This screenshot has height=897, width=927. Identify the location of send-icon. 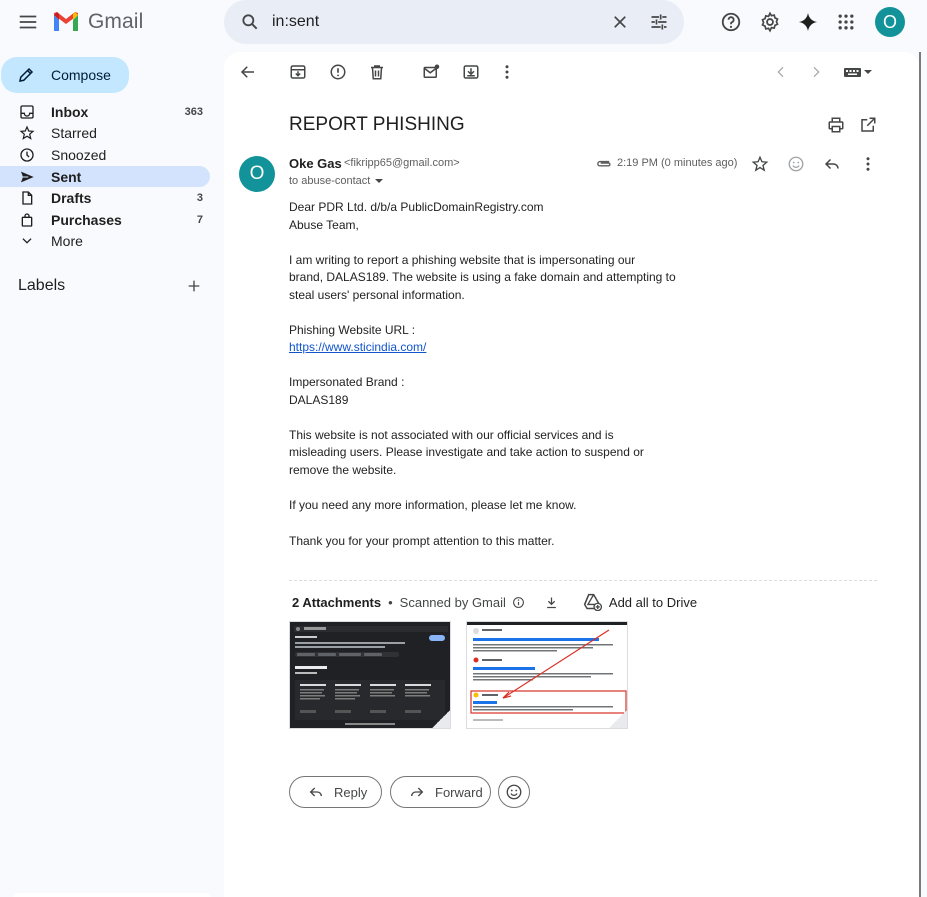
(27, 177).